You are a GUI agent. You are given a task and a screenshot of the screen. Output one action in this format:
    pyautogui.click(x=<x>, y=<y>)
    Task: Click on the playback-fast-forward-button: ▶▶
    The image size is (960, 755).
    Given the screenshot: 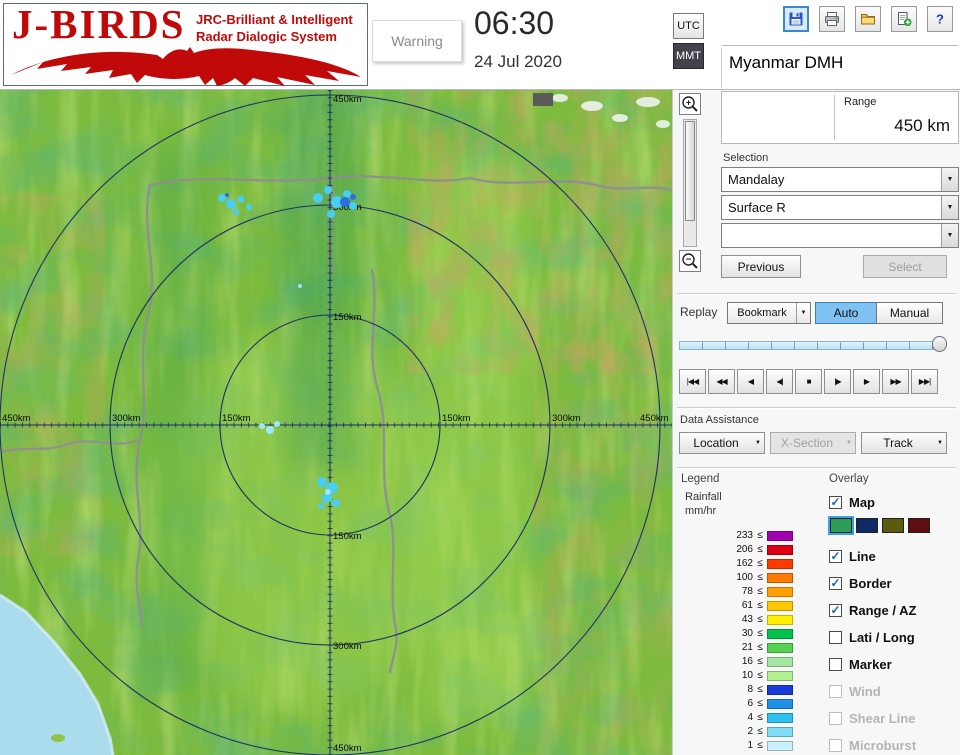 What is the action you would take?
    pyautogui.click(x=895, y=381)
    